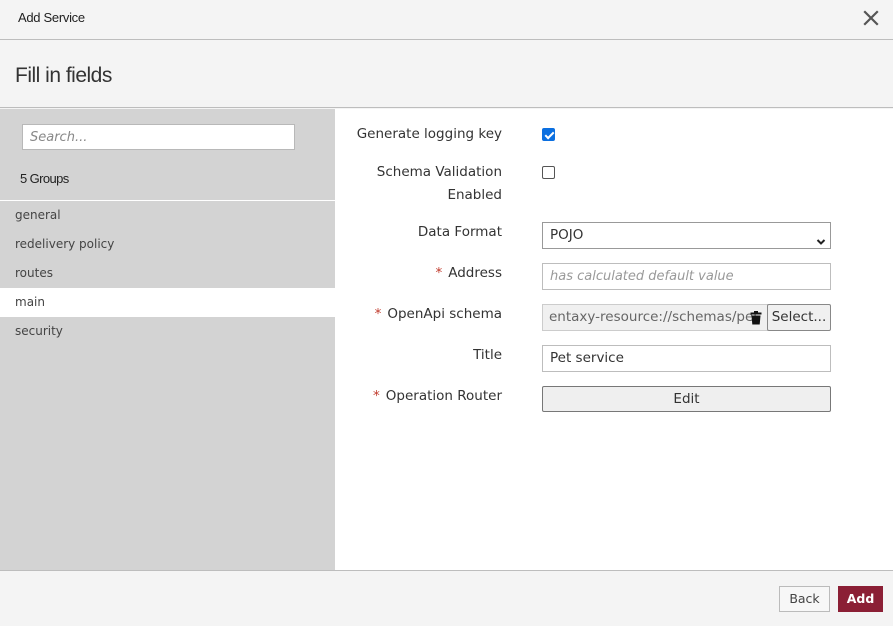 The image size is (893, 626). I want to click on sidebar-item-main: main, so click(167, 302).